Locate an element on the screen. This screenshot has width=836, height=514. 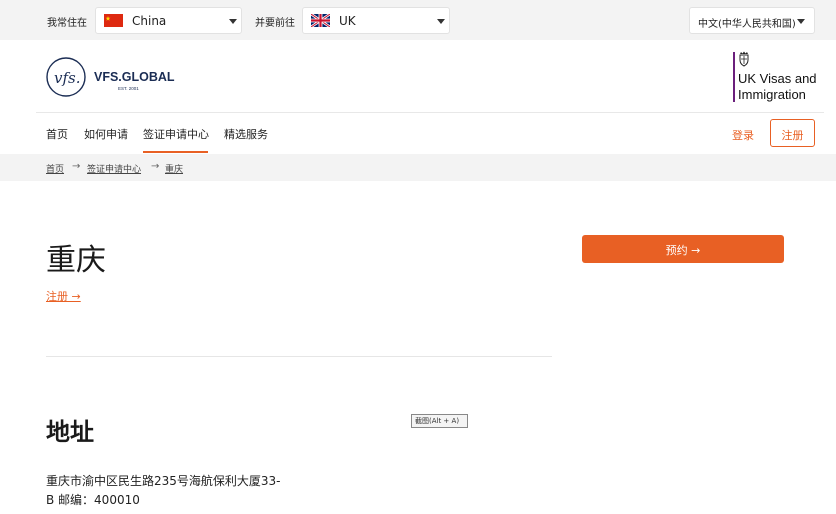
language-select: 中文(中华人民共和国) is located at coordinates (752, 20).